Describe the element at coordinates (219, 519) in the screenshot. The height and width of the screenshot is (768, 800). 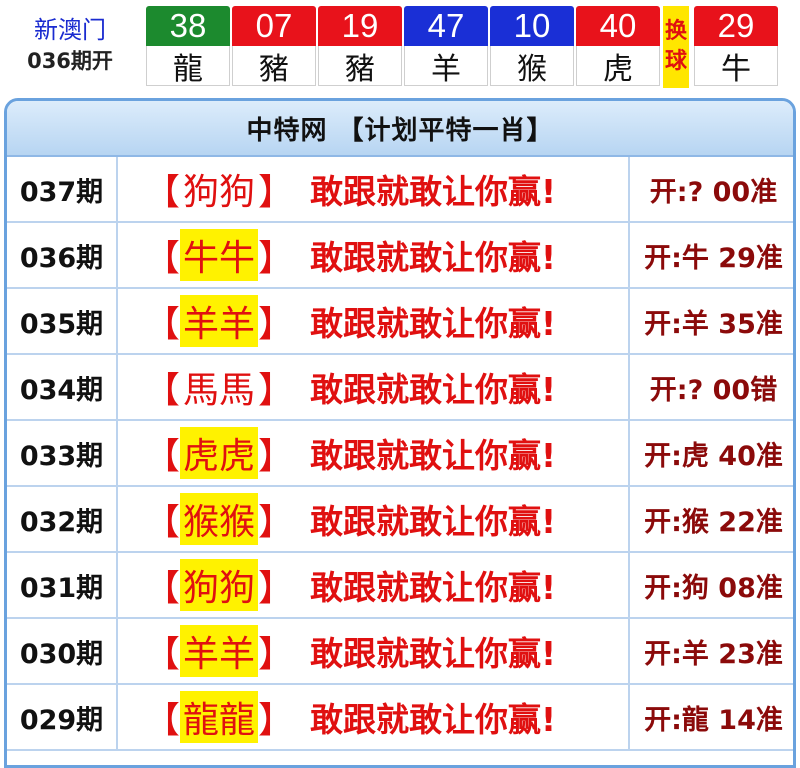
I see `row-pick: 猴猴` at that location.